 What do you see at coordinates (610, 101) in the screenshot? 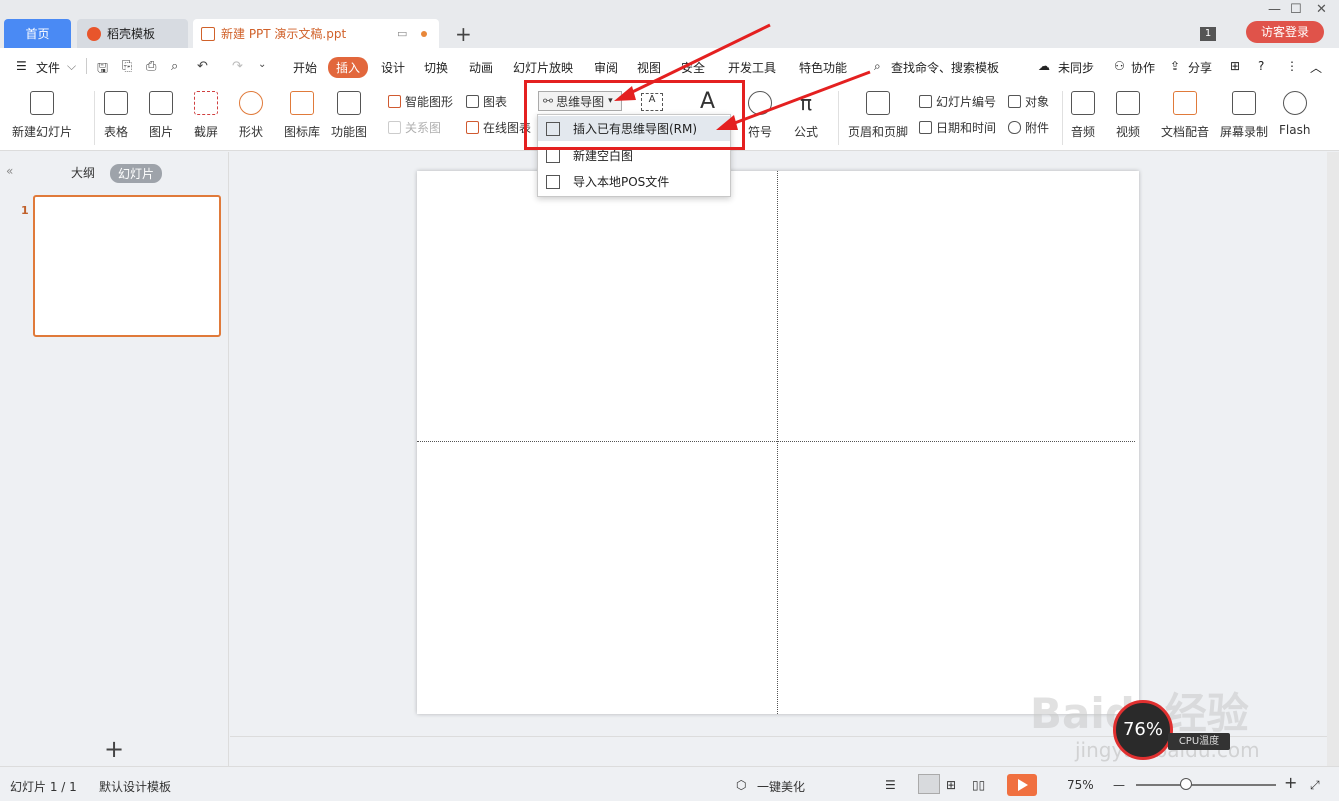
I see `mind-map-dropdown-icon: ▾` at bounding box center [610, 101].